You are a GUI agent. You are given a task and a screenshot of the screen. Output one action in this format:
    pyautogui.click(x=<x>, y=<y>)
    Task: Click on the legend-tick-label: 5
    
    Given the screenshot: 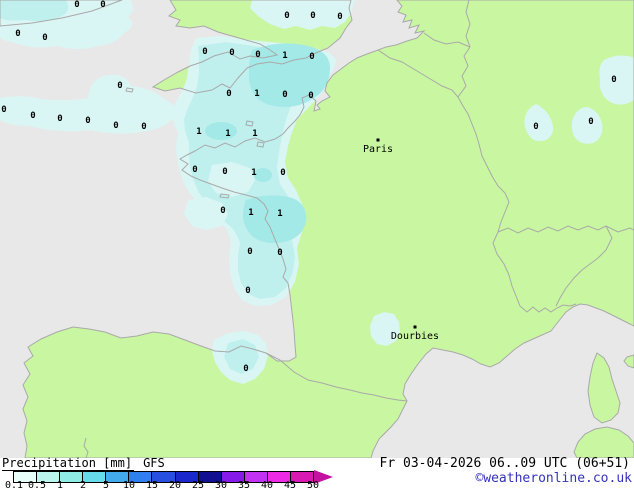 What is the action you would take?
    pyautogui.click(x=106, y=485)
    